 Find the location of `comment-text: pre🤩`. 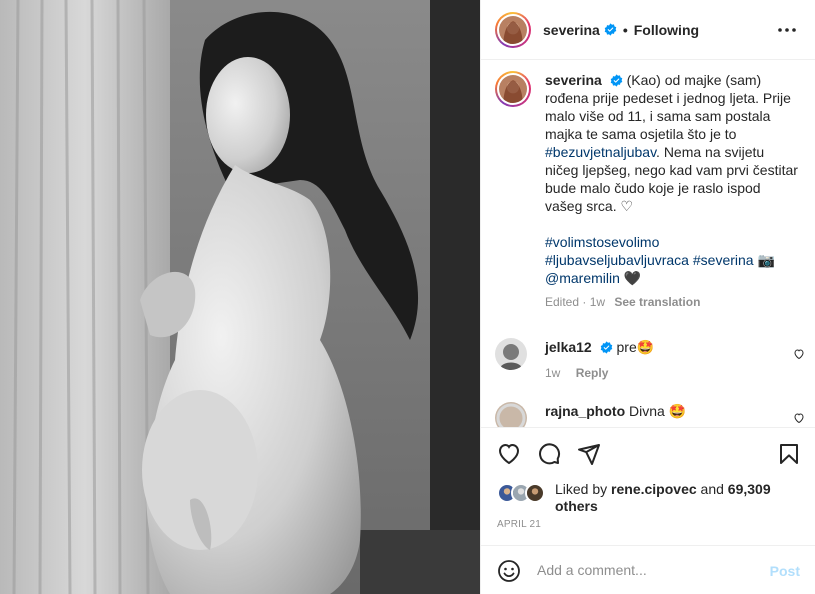

comment-text: pre🤩 is located at coordinates (635, 347).